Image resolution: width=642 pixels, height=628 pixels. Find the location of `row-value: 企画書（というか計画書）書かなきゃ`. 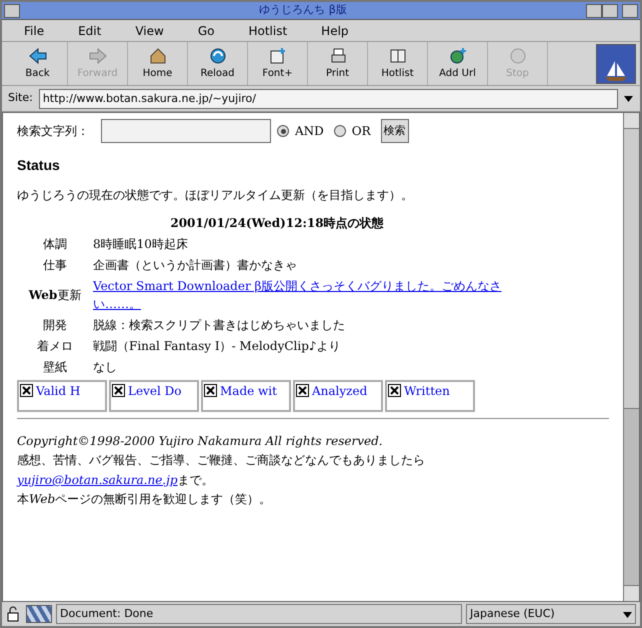

row-value: 企画書（というか計画書）書かなきゃ is located at coordinates (195, 265).